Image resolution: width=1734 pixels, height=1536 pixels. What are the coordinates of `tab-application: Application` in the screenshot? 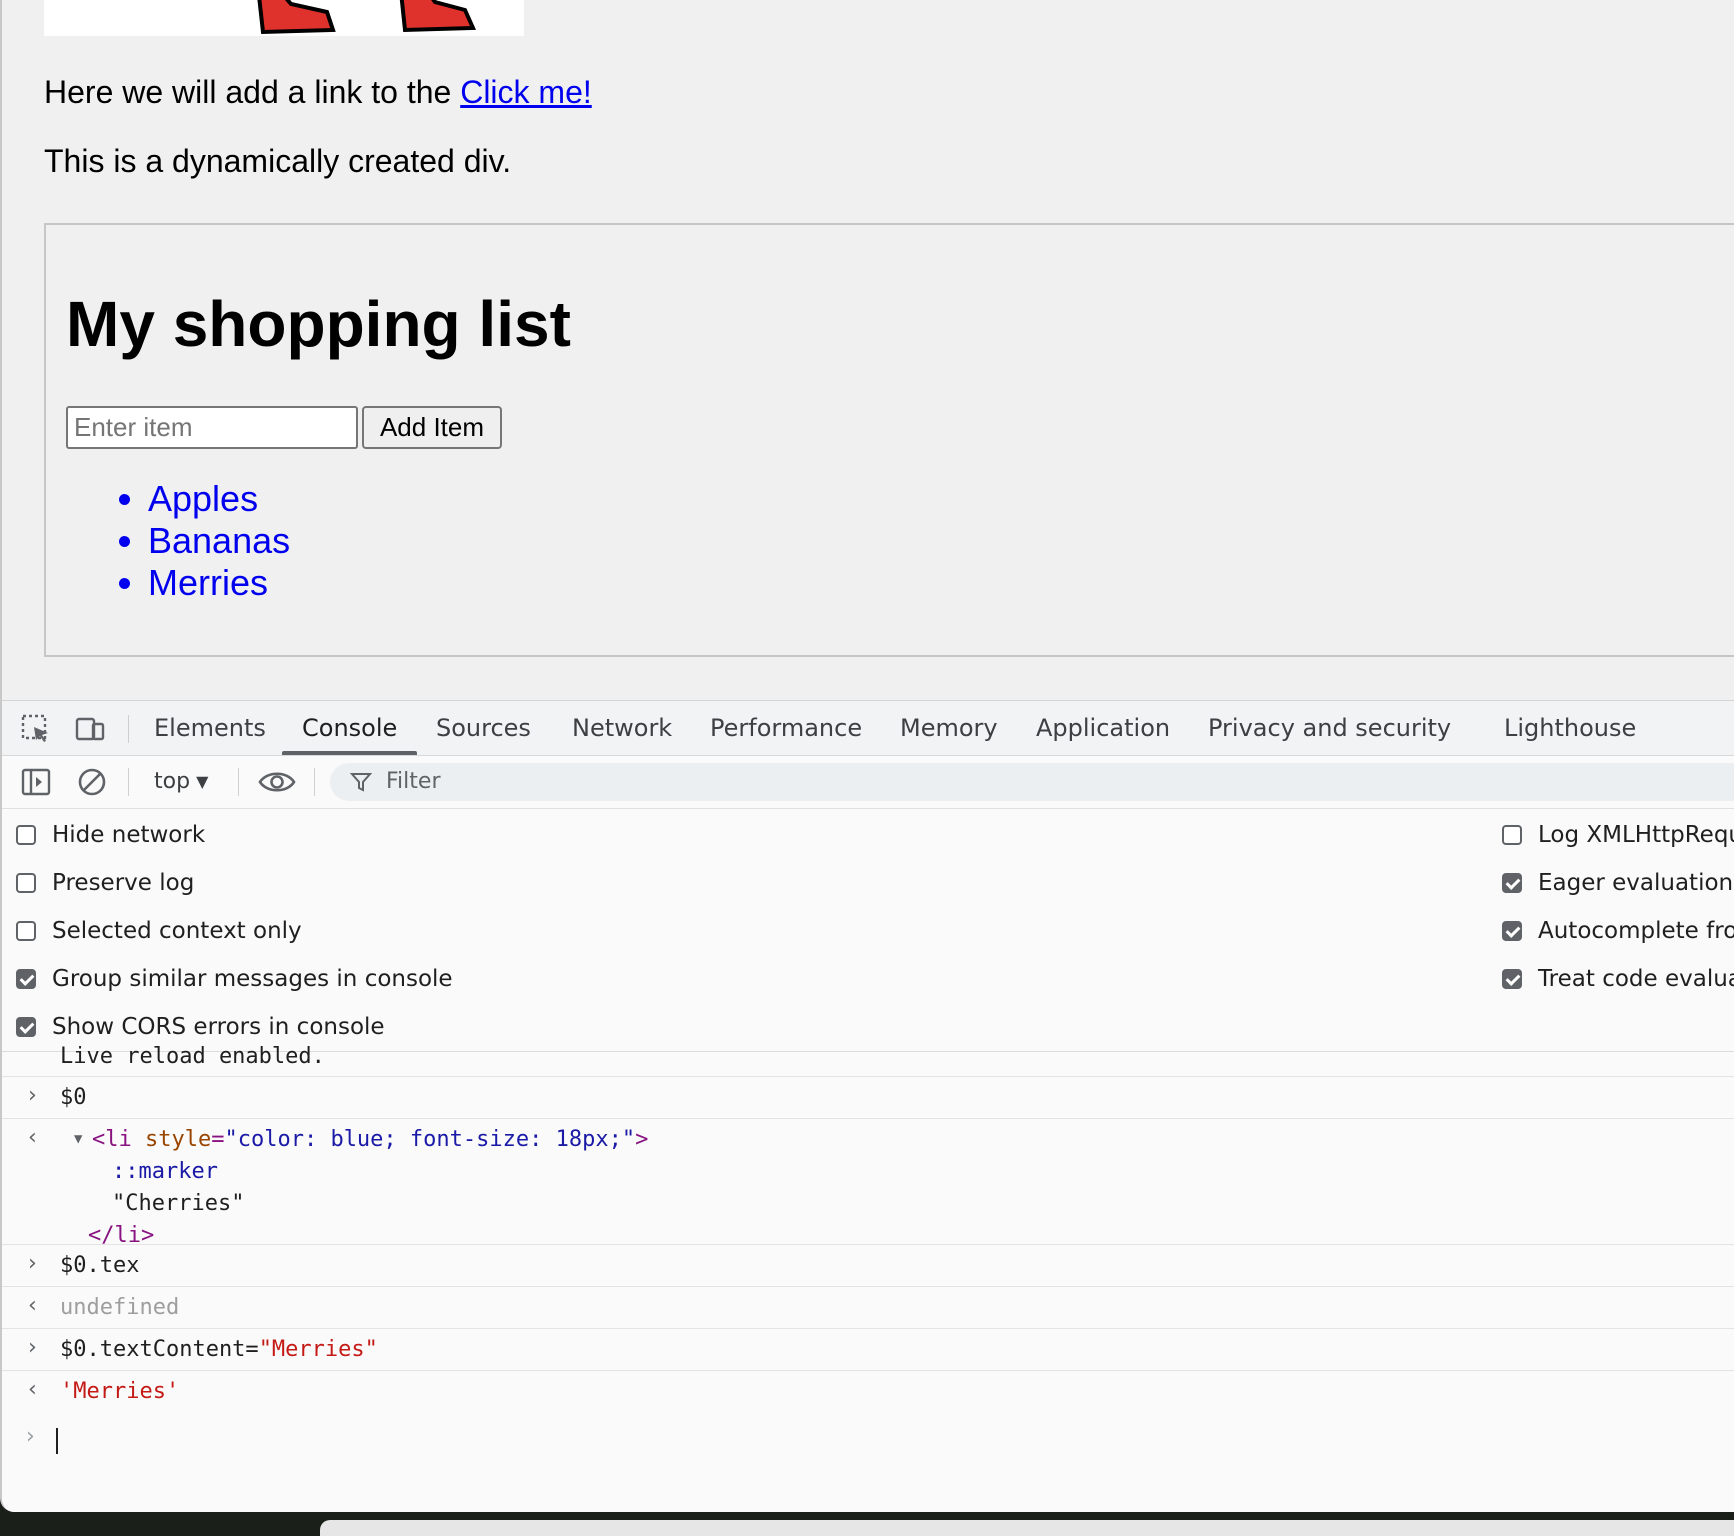 It's located at (1103, 728).